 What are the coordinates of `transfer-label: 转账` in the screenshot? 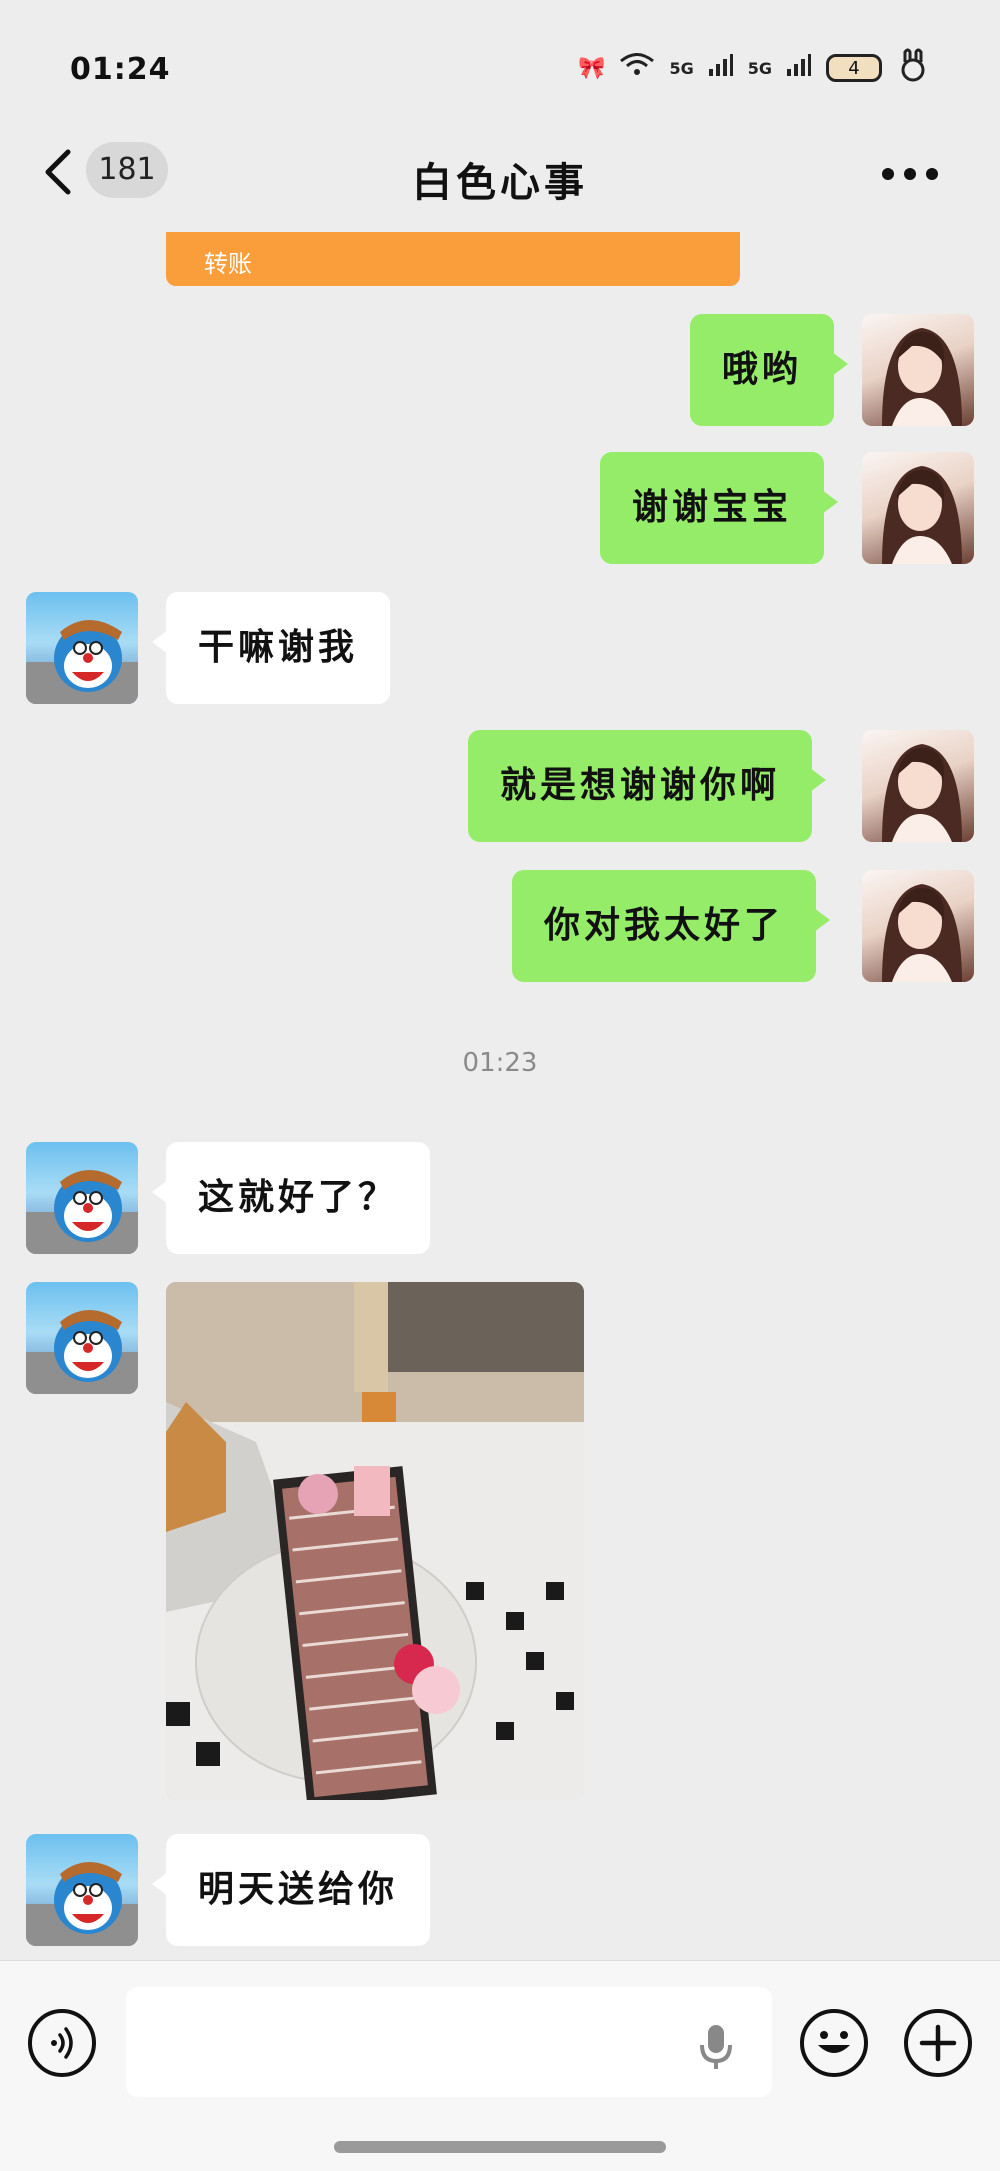 It's located at (228, 264).